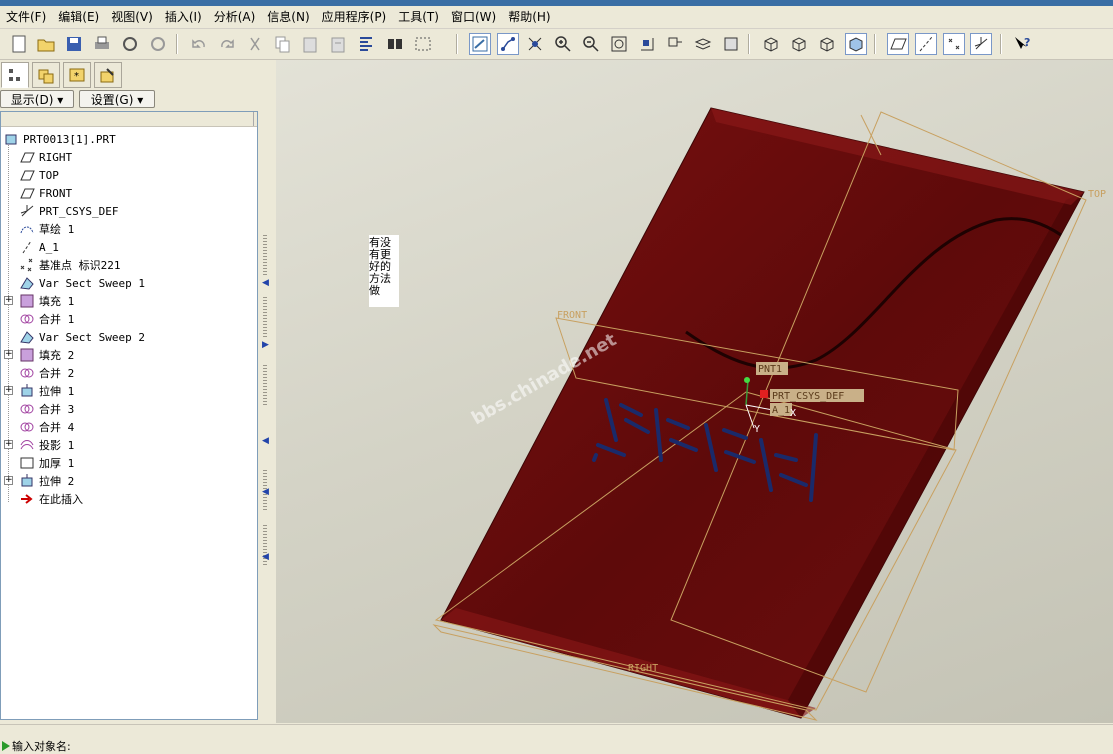 The width and height of the screenshot is (1113, 754). Describe the element at coordinates (1022, 44) in the screenshot. I see `context-help-button: ?` at that location.